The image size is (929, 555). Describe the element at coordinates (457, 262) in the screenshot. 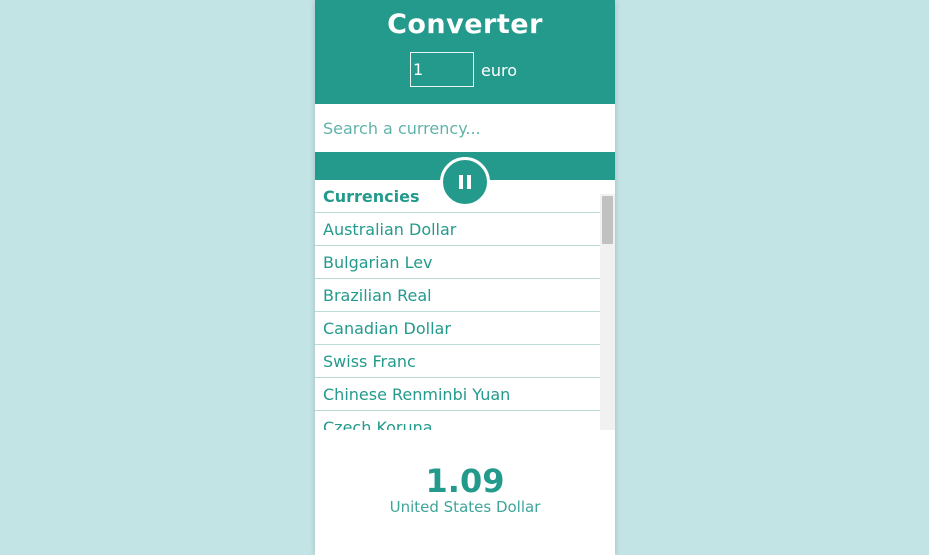

I see `list-item: Bulgarian Lev` at that location.